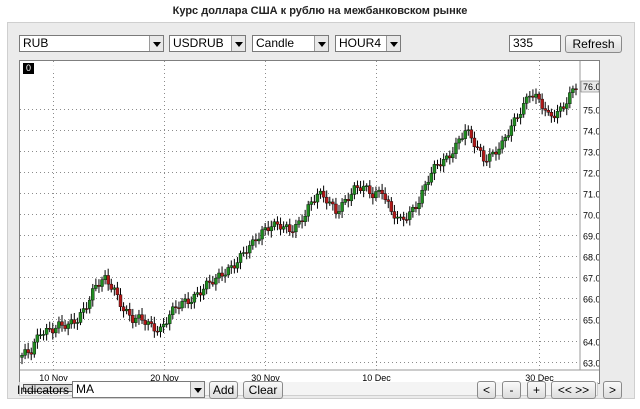  Describe the element at coordinates (591, 258) in the screenshot. I see `y-tick-label: 68.00` at that location.